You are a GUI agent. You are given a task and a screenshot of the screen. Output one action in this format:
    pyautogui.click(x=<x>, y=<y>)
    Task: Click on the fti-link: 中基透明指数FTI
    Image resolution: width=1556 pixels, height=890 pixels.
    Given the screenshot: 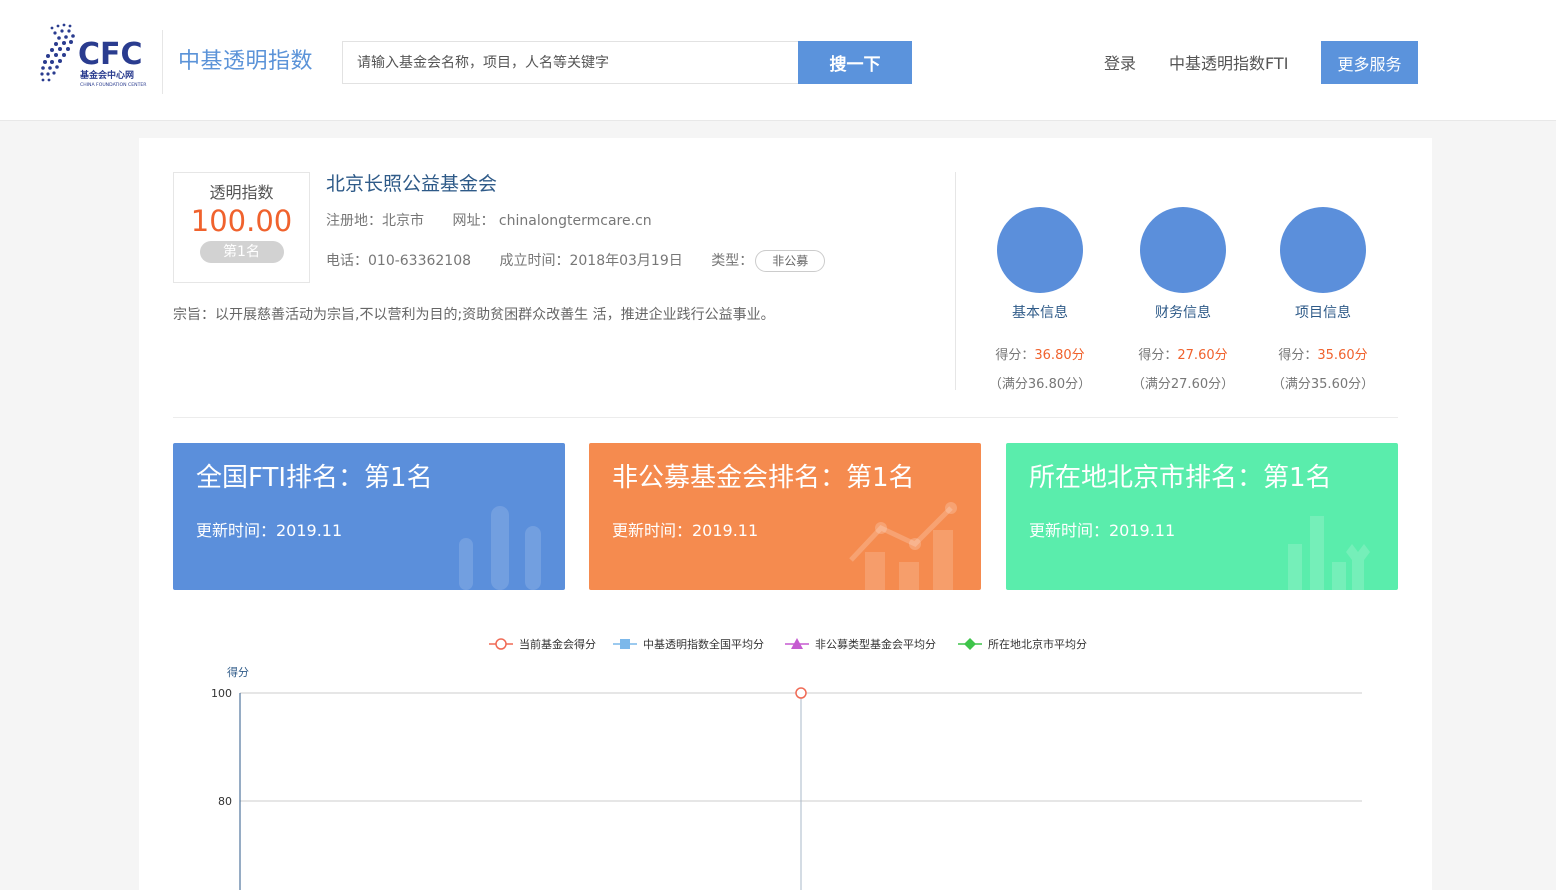 What is the action you would take?
    pyautogui.click(x=1228, y=62)
    